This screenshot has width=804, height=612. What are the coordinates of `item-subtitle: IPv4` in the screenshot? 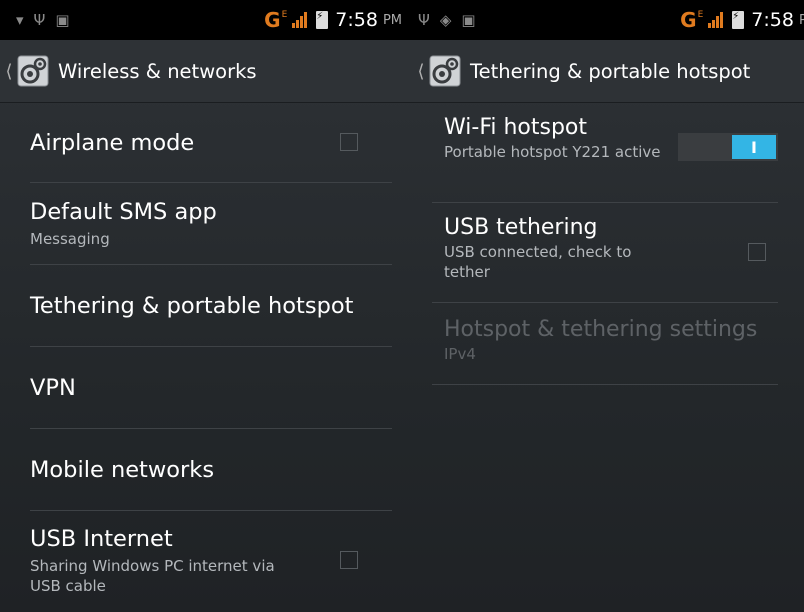 It's located at (460, 354).